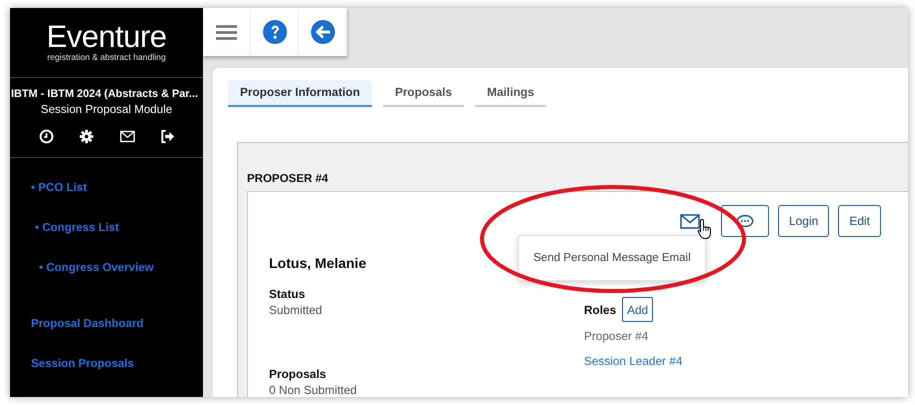  I want to click on sidebar-link: • Congress List, so click(75, 241).